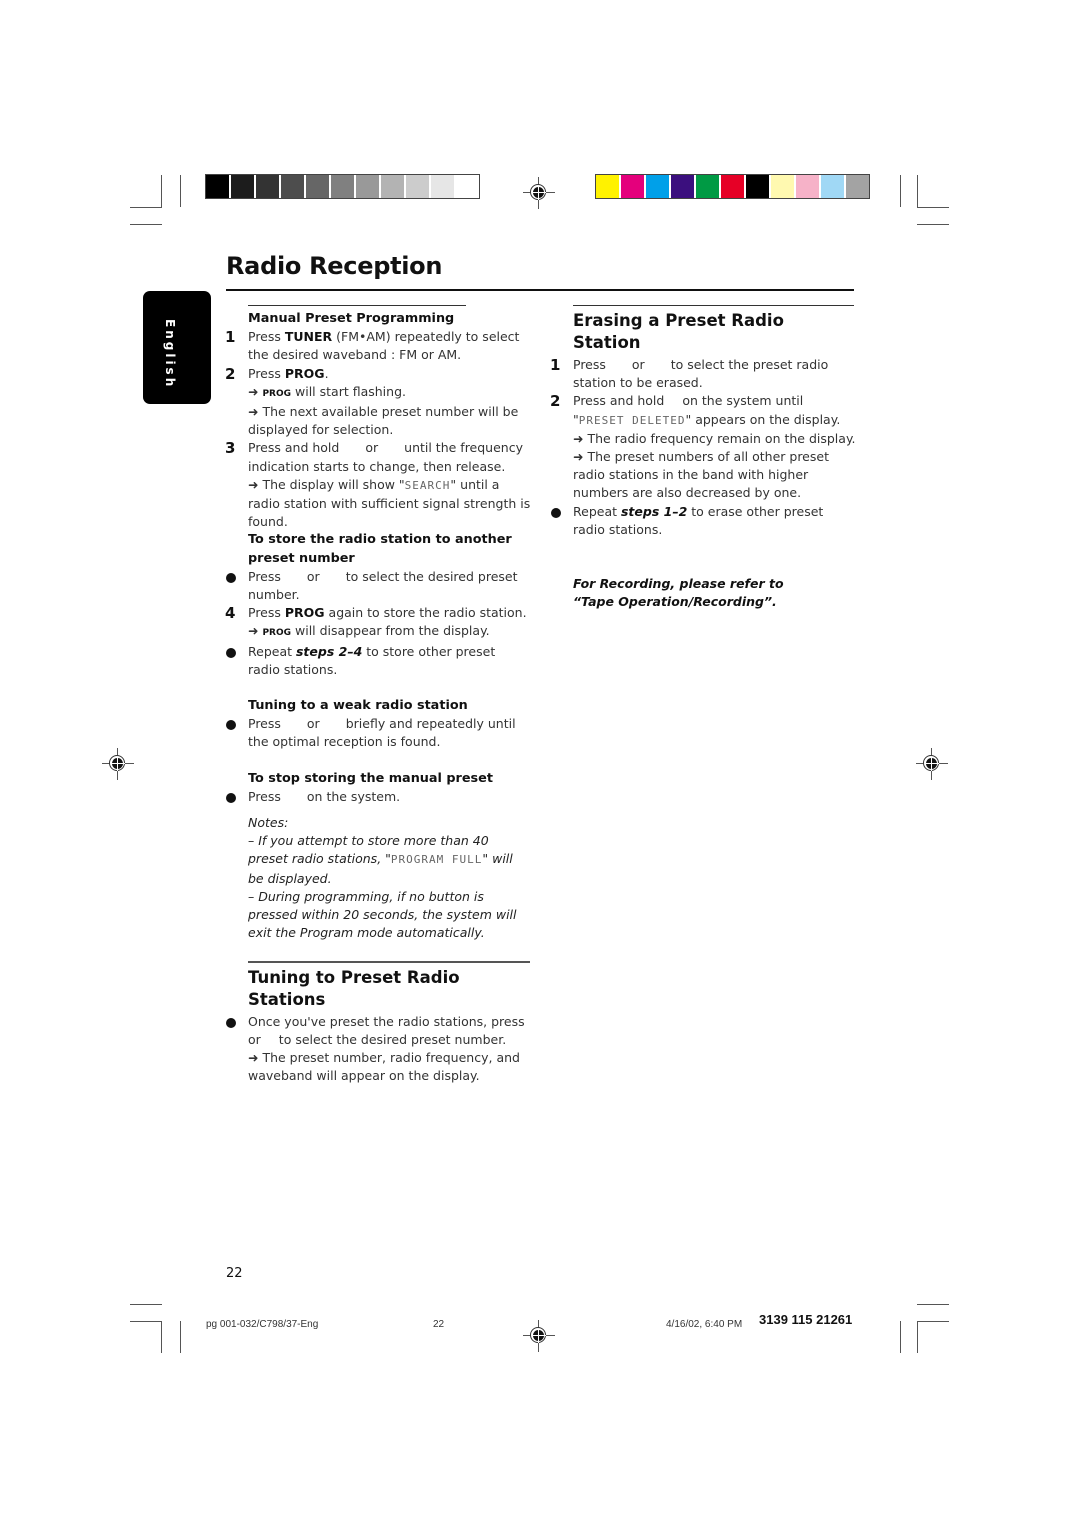 This screenshot has width=1080, height=1528. Describe the element at coordinates (540, 290) in the screenshot. I see `title-rule` at that location.